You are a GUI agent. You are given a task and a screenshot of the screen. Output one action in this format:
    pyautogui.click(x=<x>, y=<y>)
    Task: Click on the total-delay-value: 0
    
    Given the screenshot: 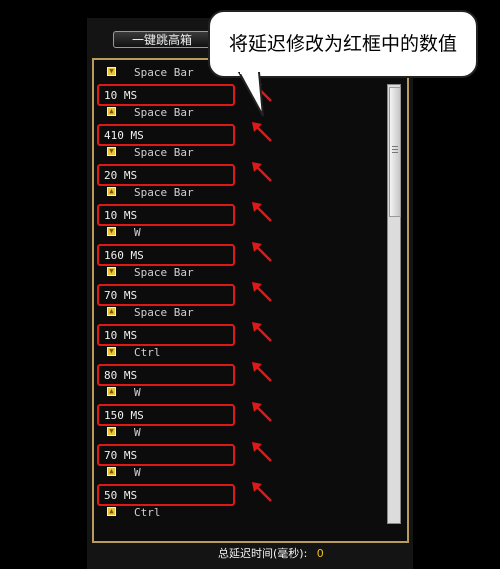 What is the action you would take?
    pyautogui.click(x=320, y=553)
    